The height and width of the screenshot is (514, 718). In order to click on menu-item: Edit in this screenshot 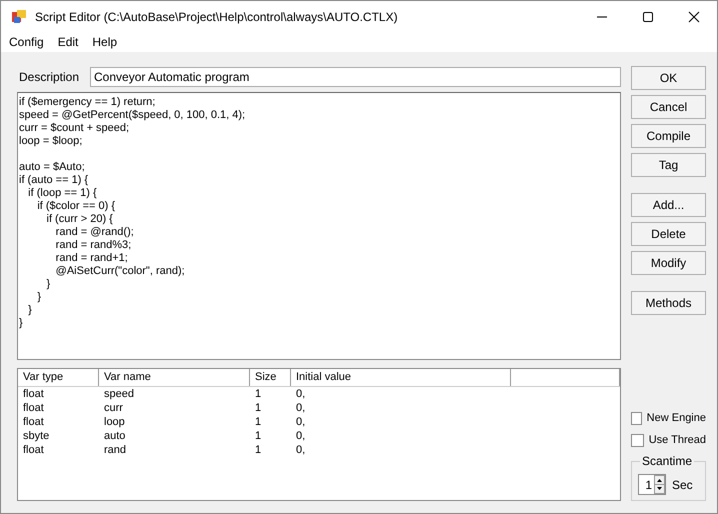, I will do `click(68, 42)`.